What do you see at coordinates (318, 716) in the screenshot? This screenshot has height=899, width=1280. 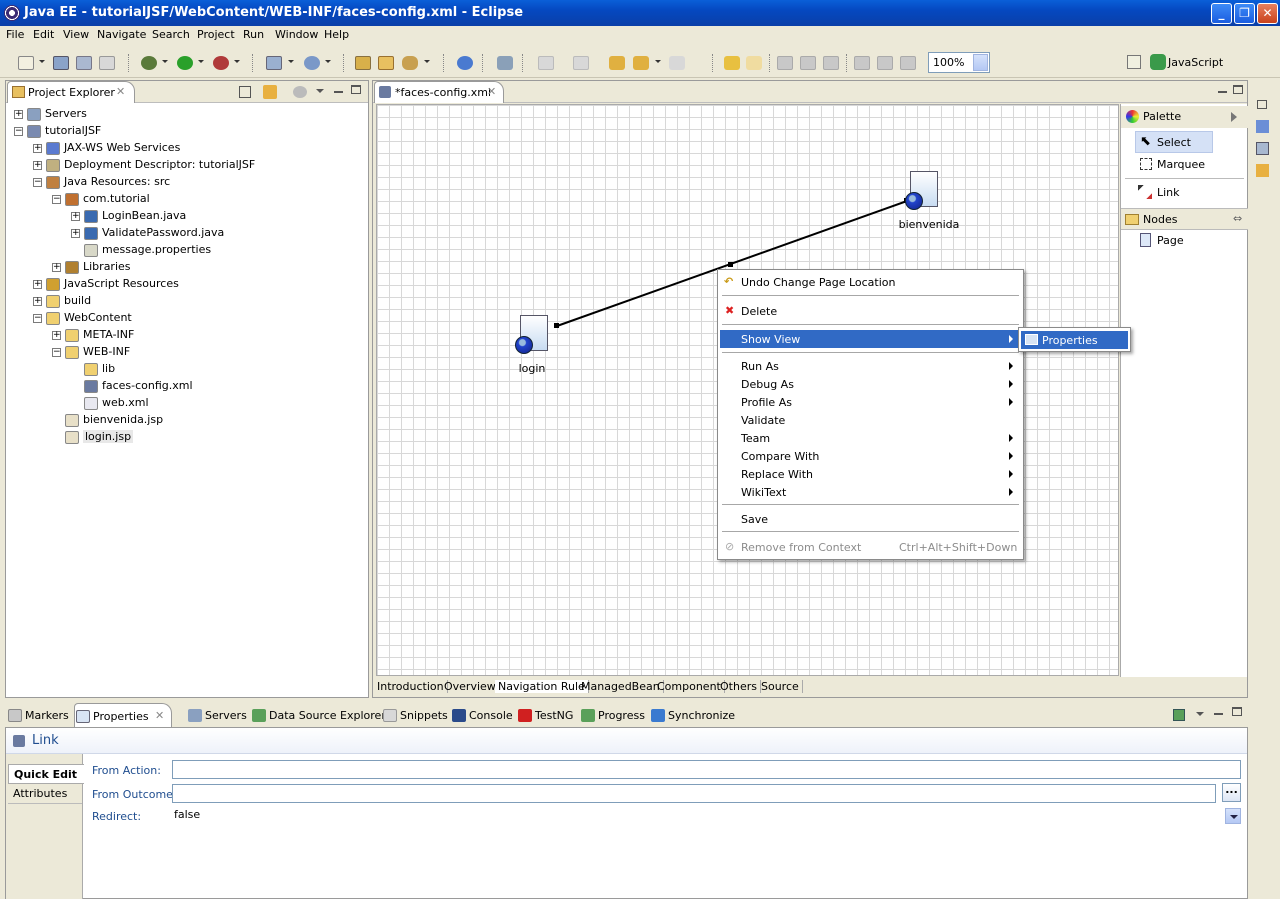 I see `tab-data-source-explorer: Data Source Explorer` at bounding box center [318, 716].